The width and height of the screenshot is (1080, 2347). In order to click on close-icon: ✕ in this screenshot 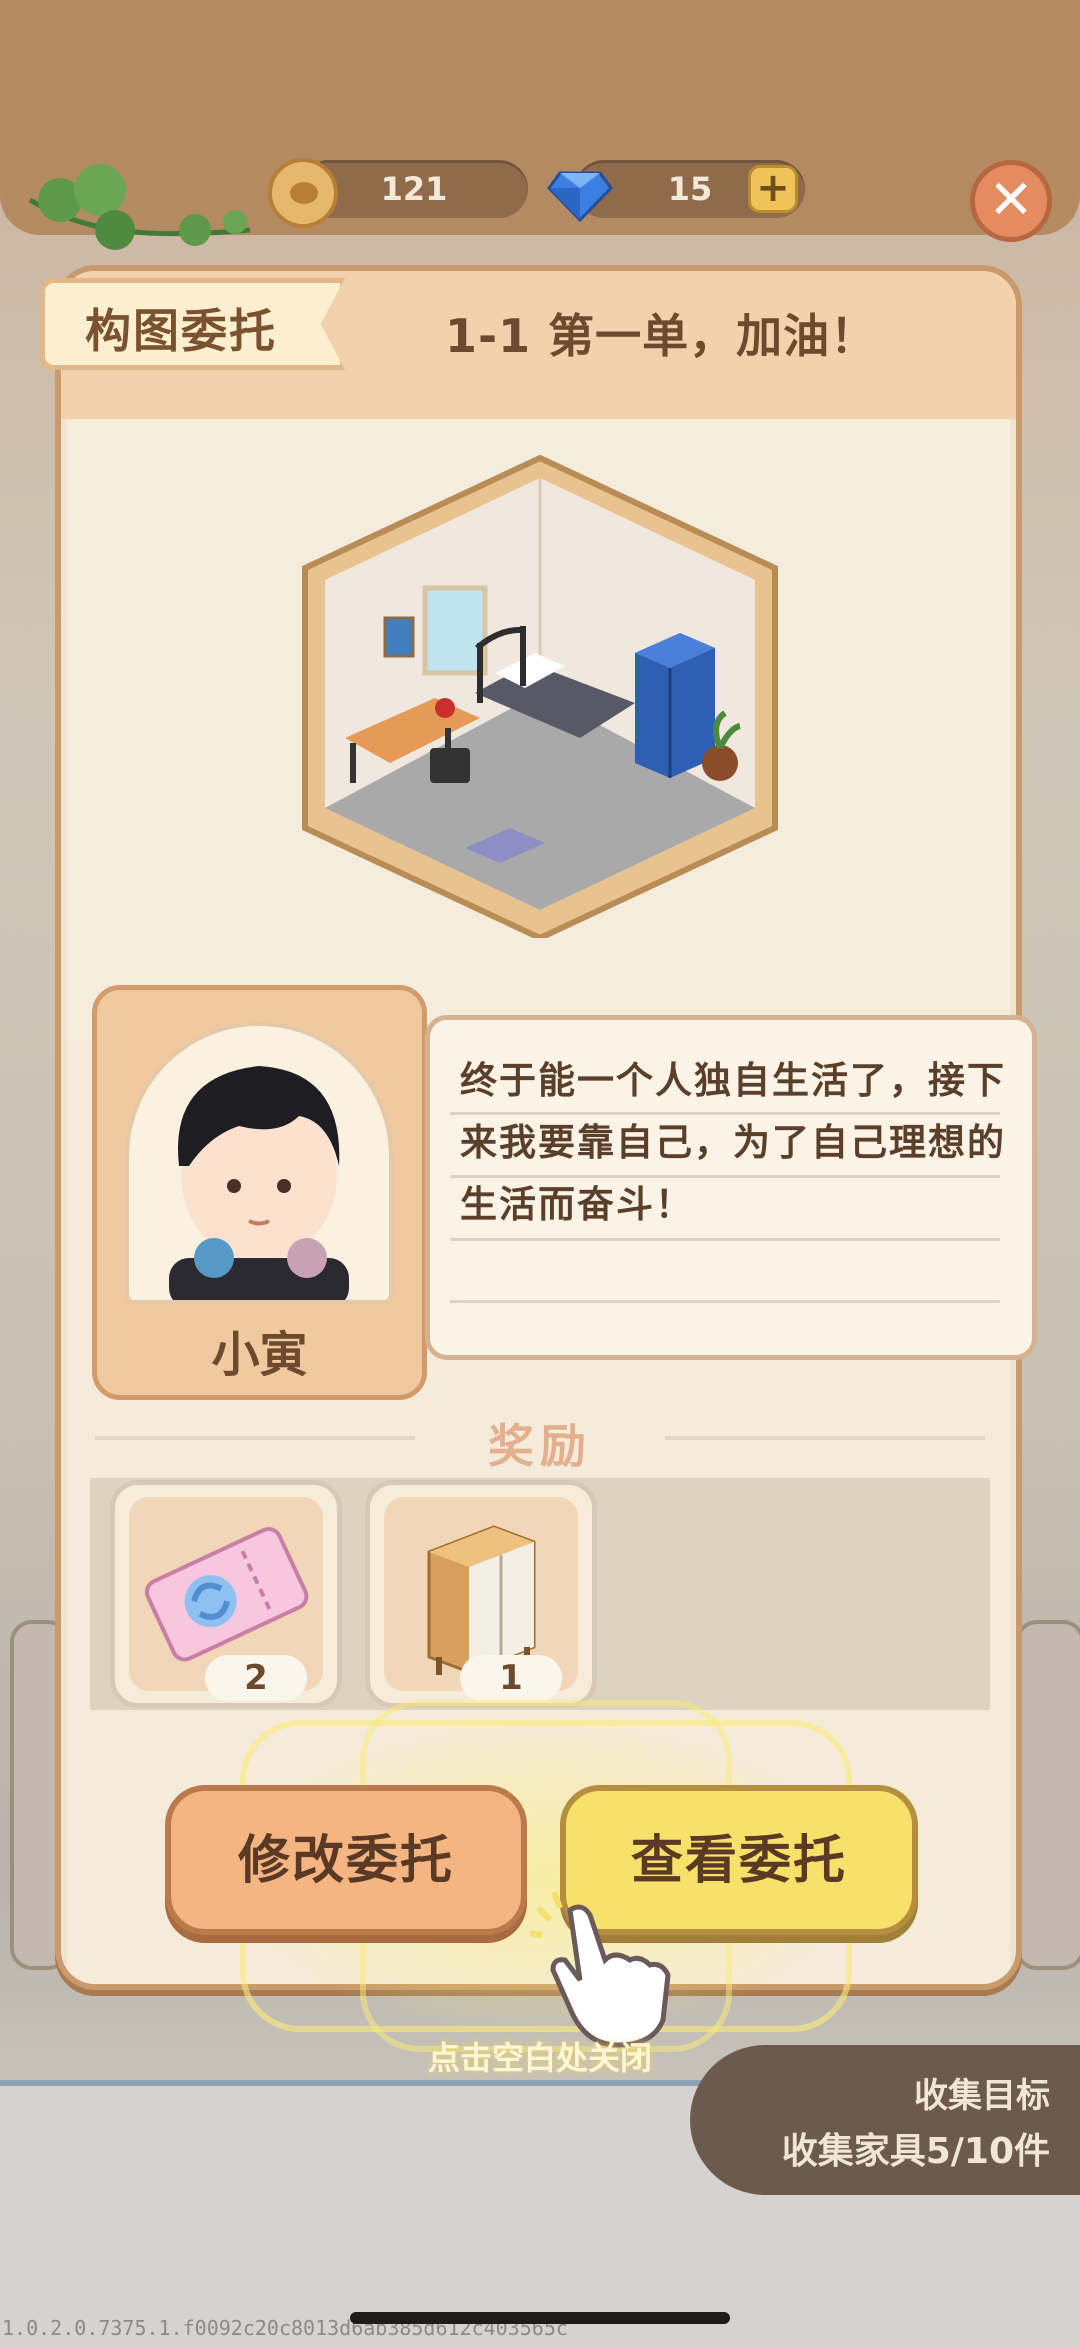, I will do `click(1011, 201)`.